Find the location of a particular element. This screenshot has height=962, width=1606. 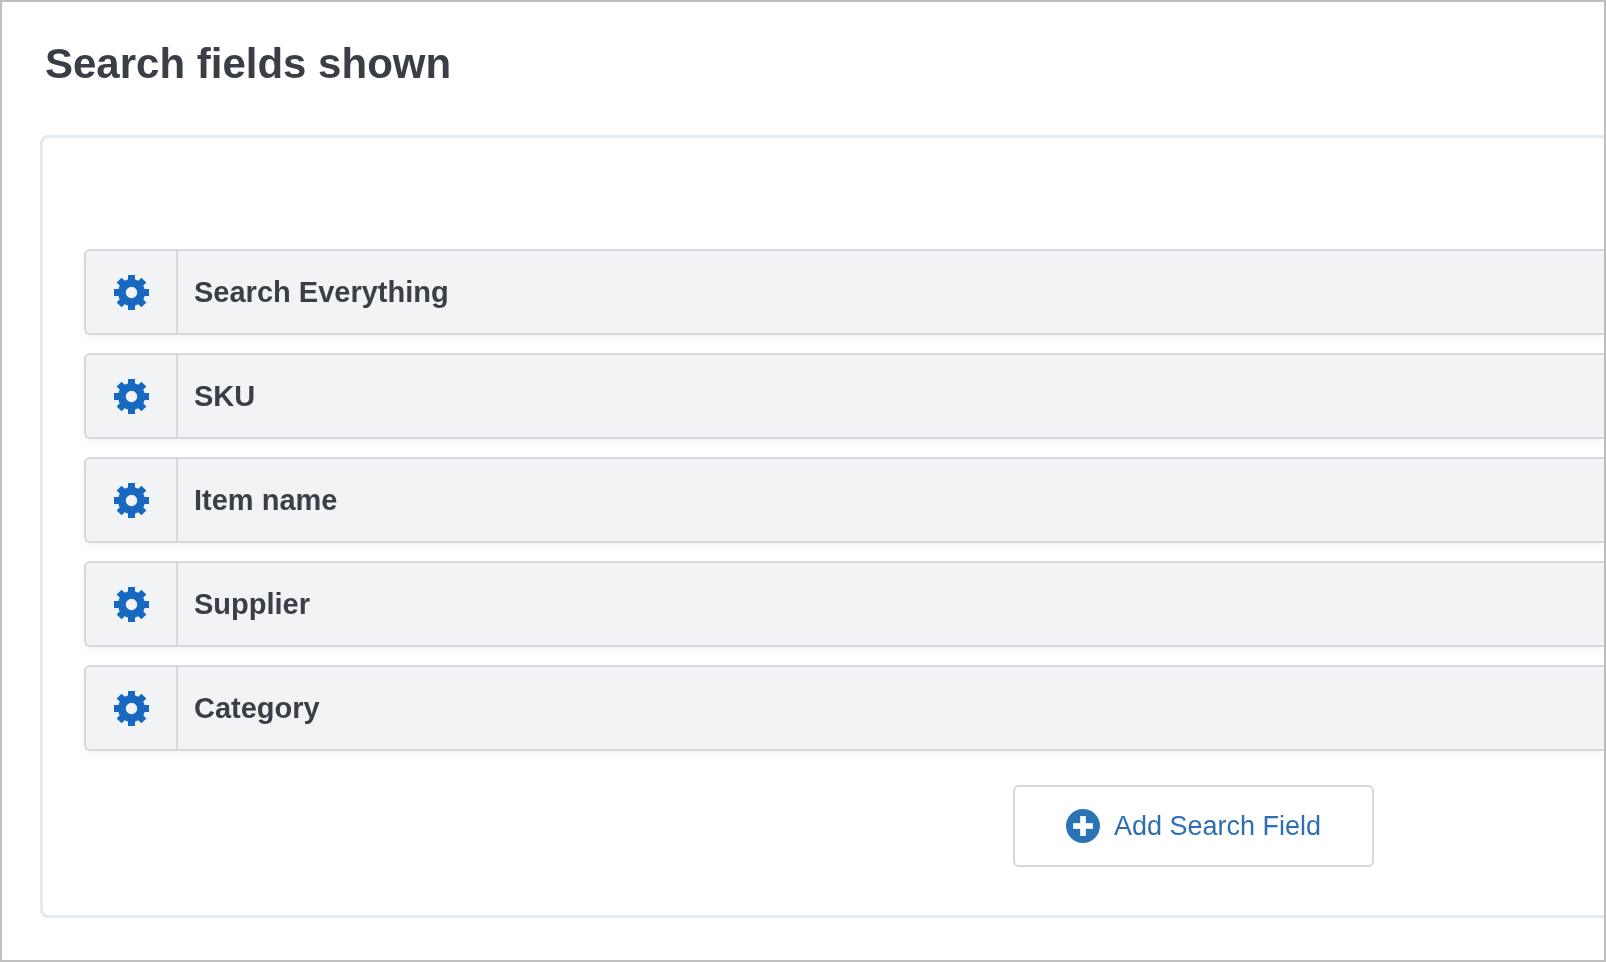

field-label: Item name is located at coordinates (266, 500).